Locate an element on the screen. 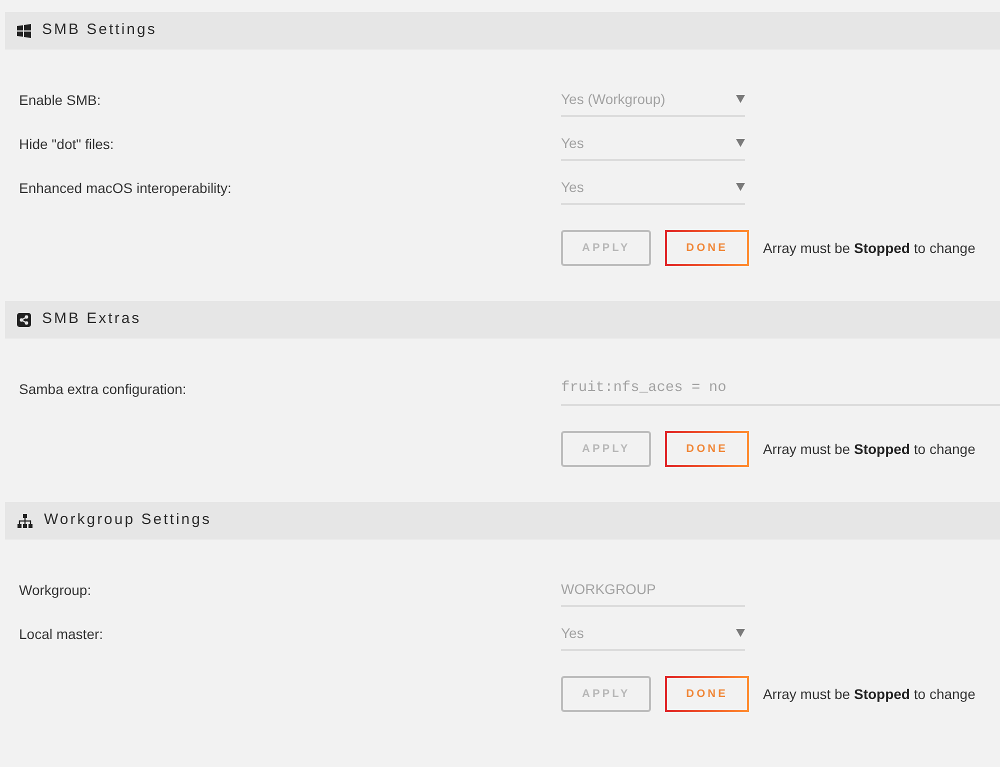  field-label: Enable SMB: is located at coordinates (60, 100).